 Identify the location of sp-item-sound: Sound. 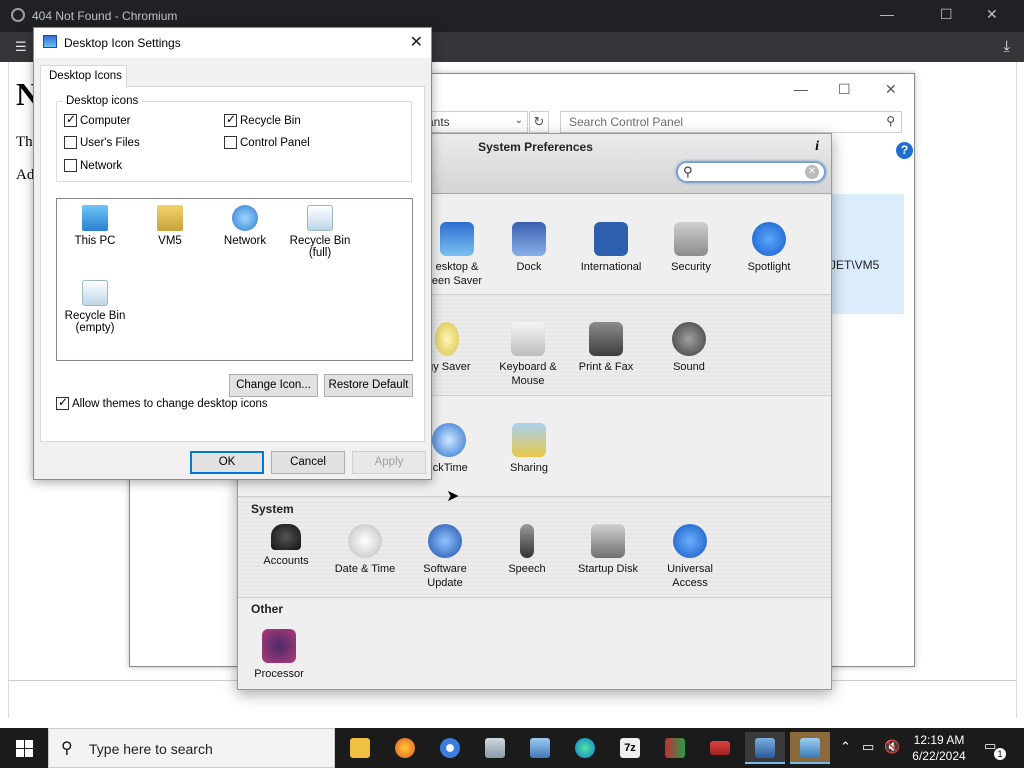
(689, 348).